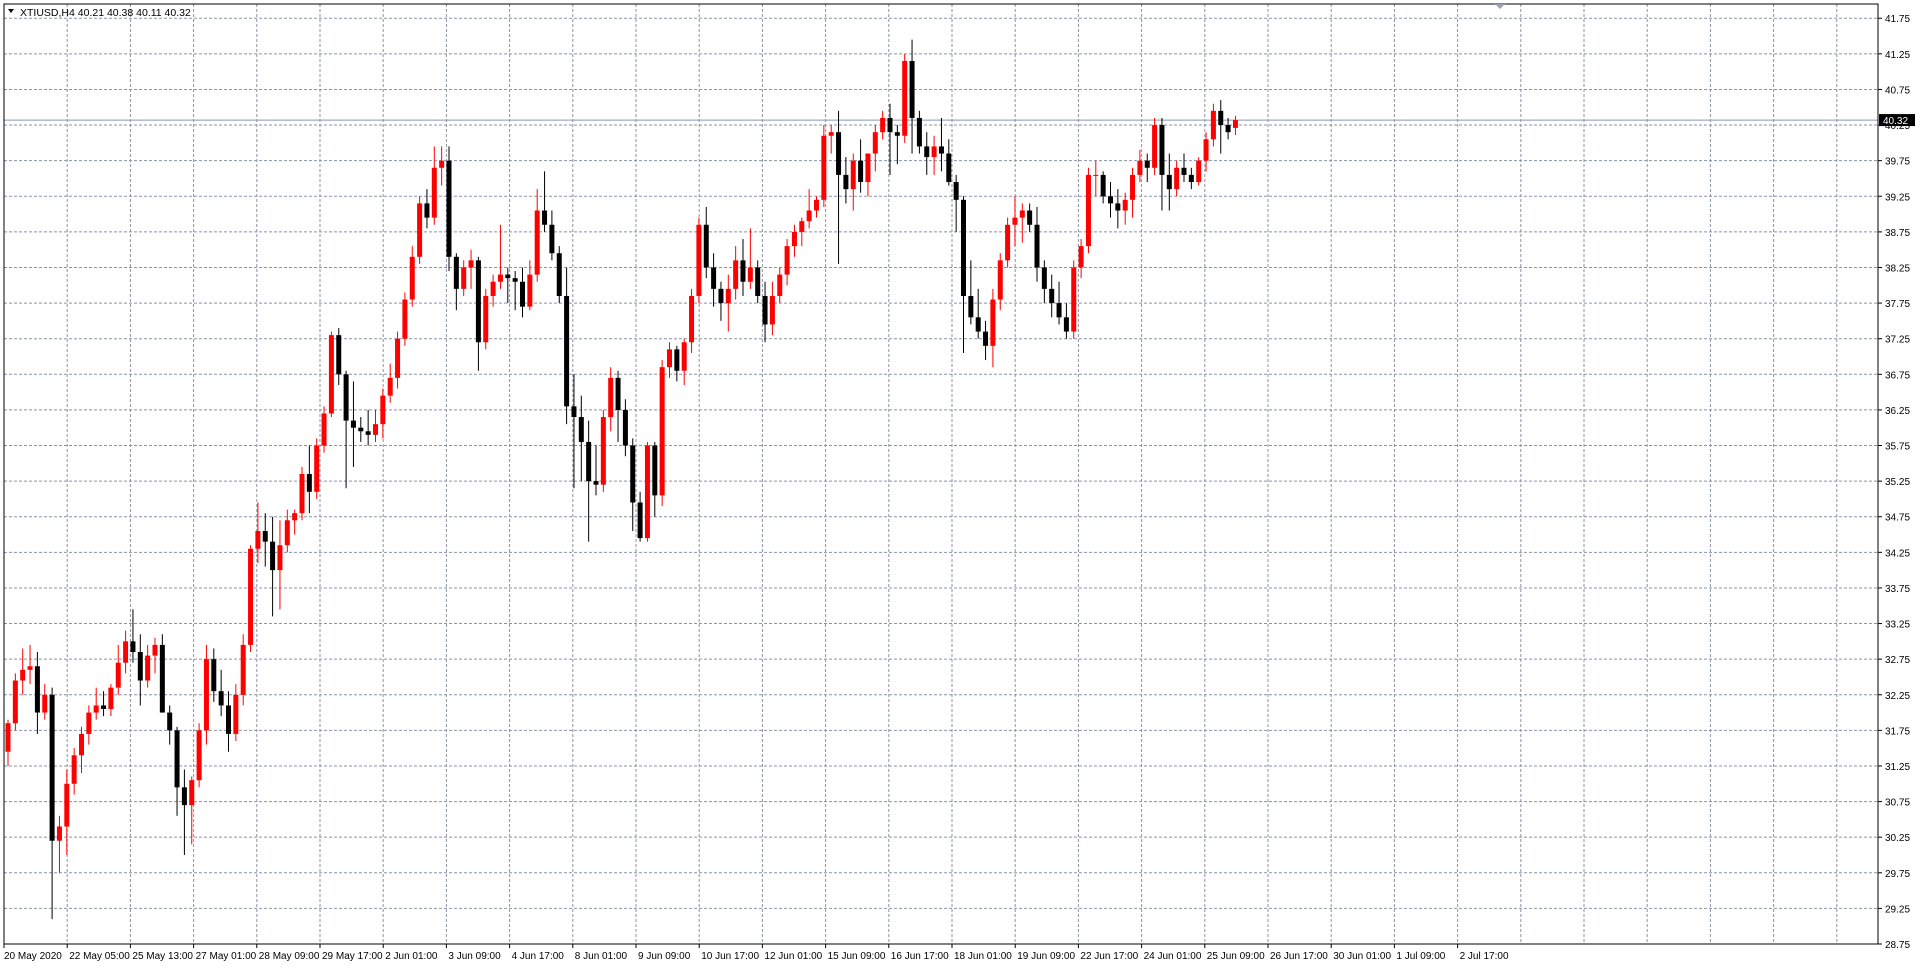 This screenshot has height=973, width=1920. Describe the element at coordinates (33, 956) in the screenshot. I see `time-tick-label: 20 May 2020` at that location.